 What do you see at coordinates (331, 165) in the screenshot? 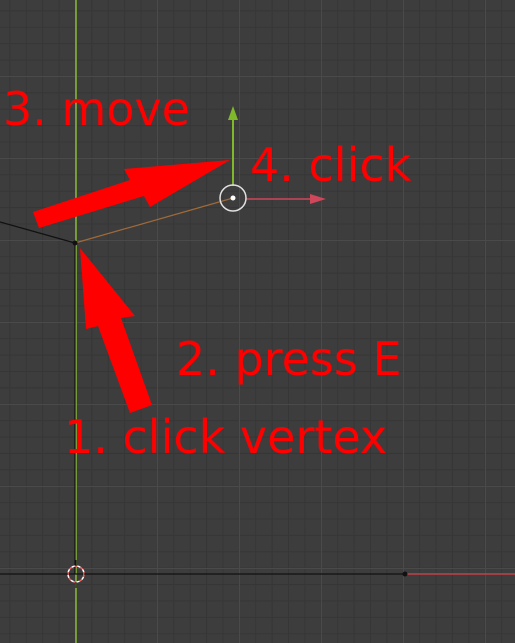
I see `annotation-step-4: 4. click` at bounding box center [331, 165].